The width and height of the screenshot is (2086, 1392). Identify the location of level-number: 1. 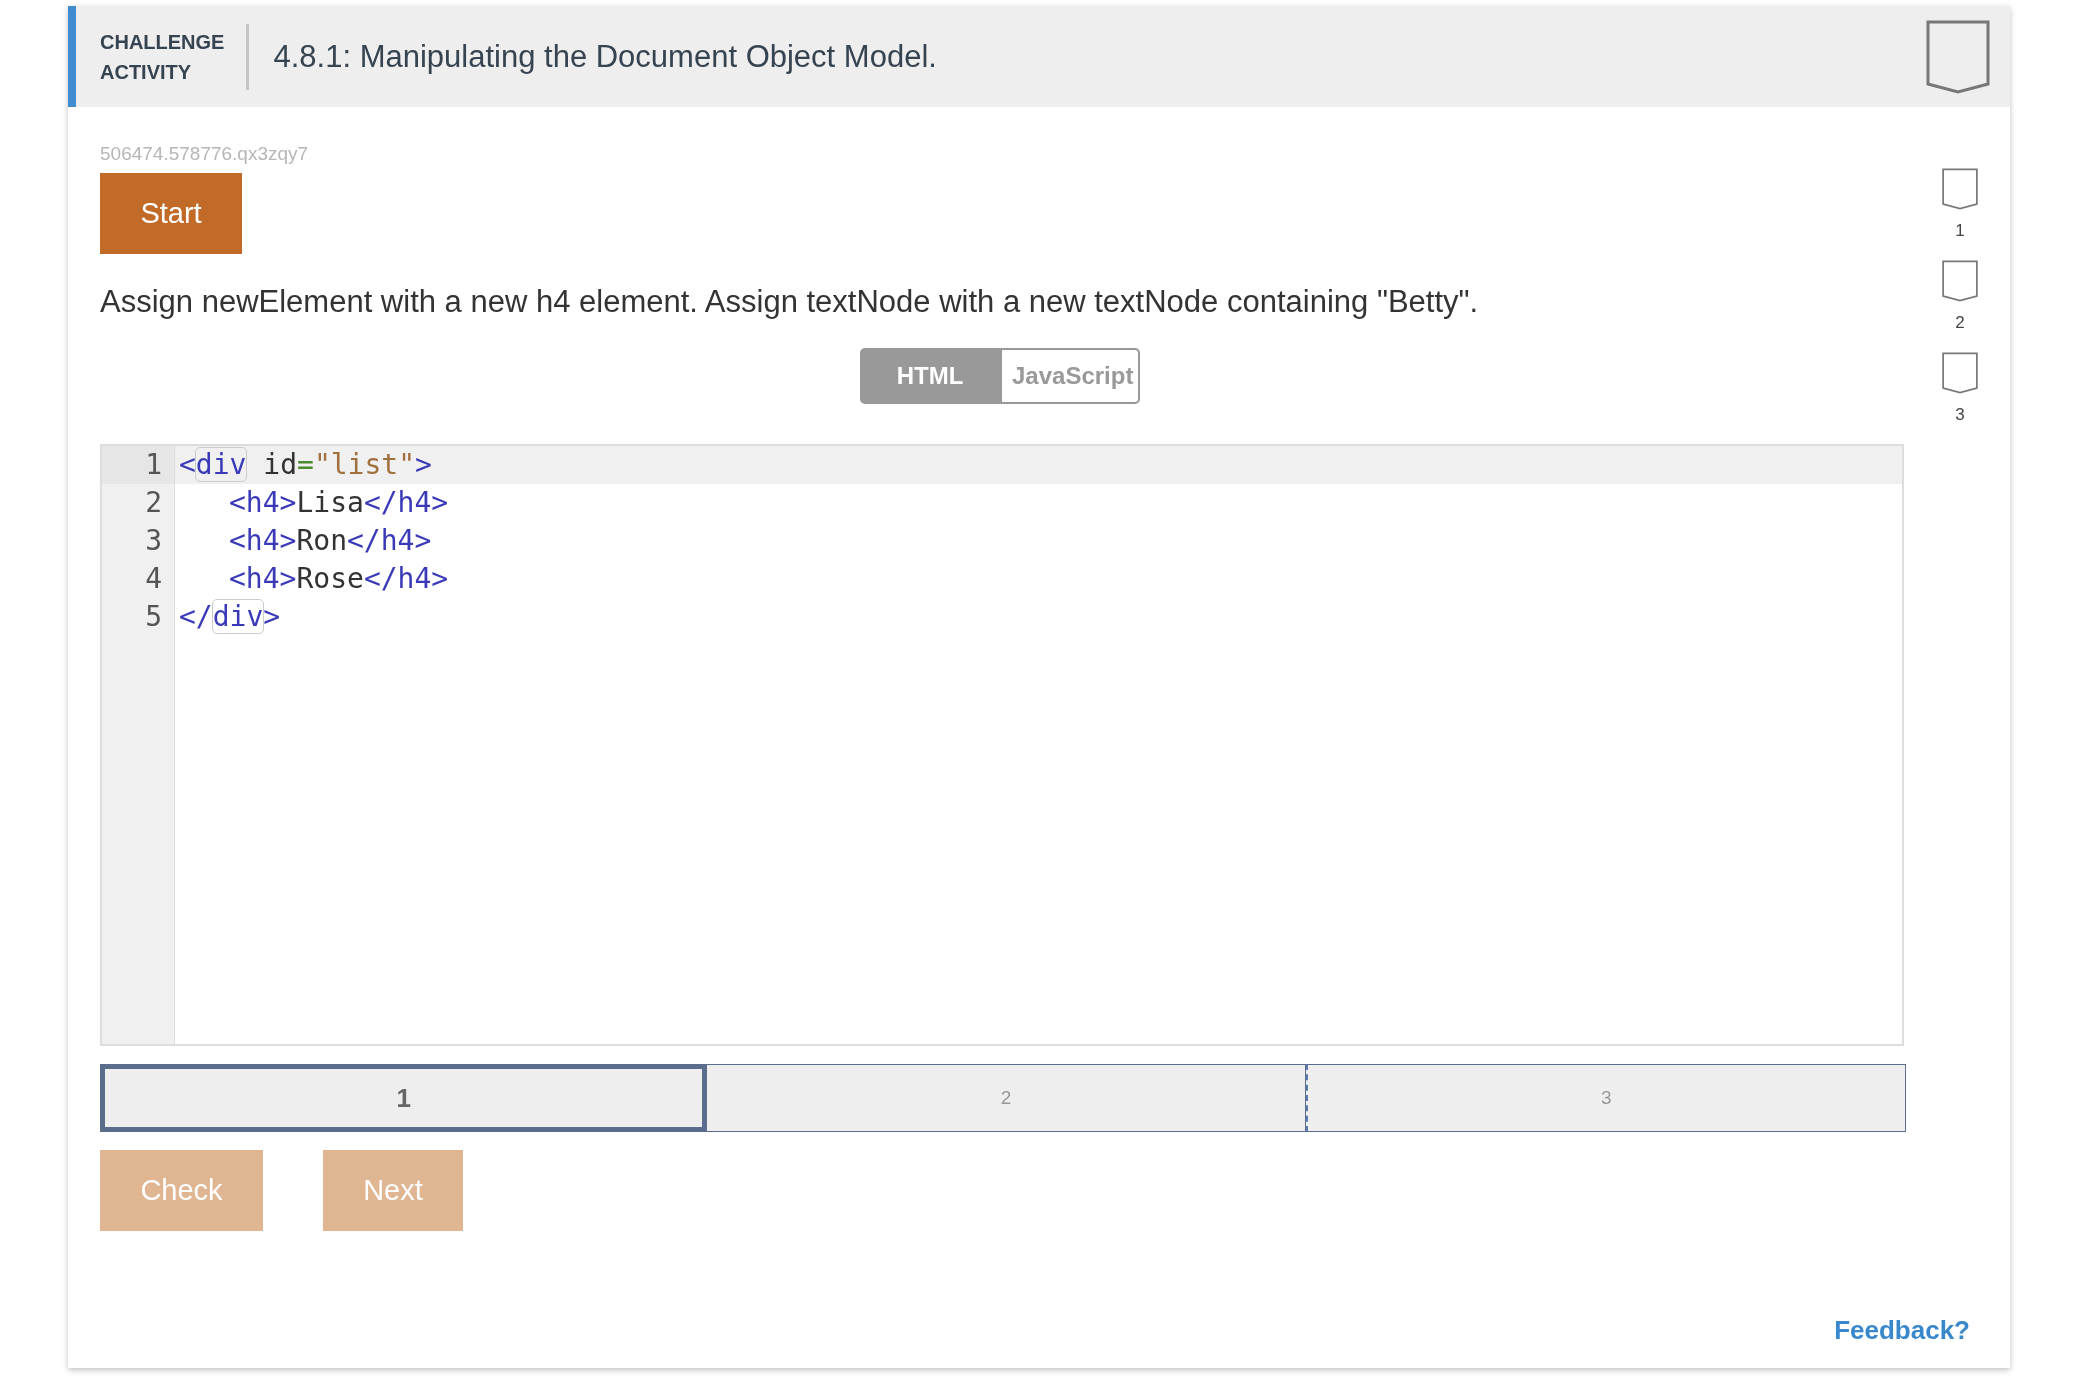
(1960, 231).